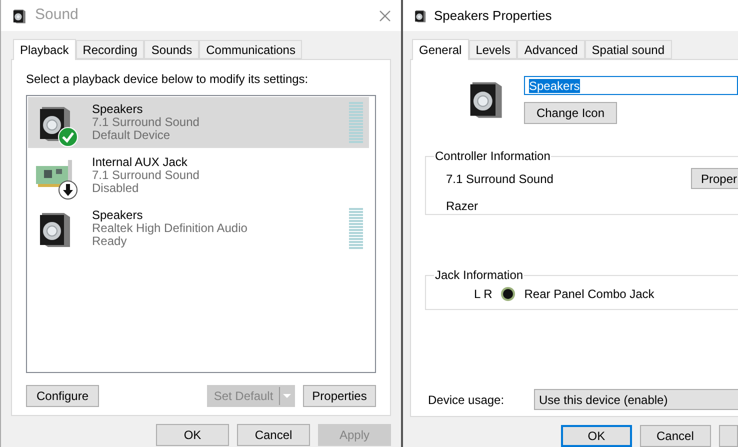 Image resolution: width=738 pixels, height=447 pixels. Describe the element at coordinates (339, 396) in the screenshot. I see `properties-button: Properties` at that location.